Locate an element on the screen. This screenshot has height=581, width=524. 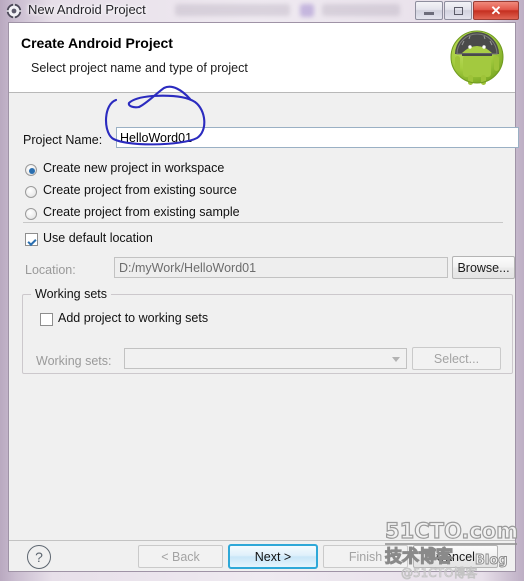
android-settings-icon is located at coordinates (14, 11).